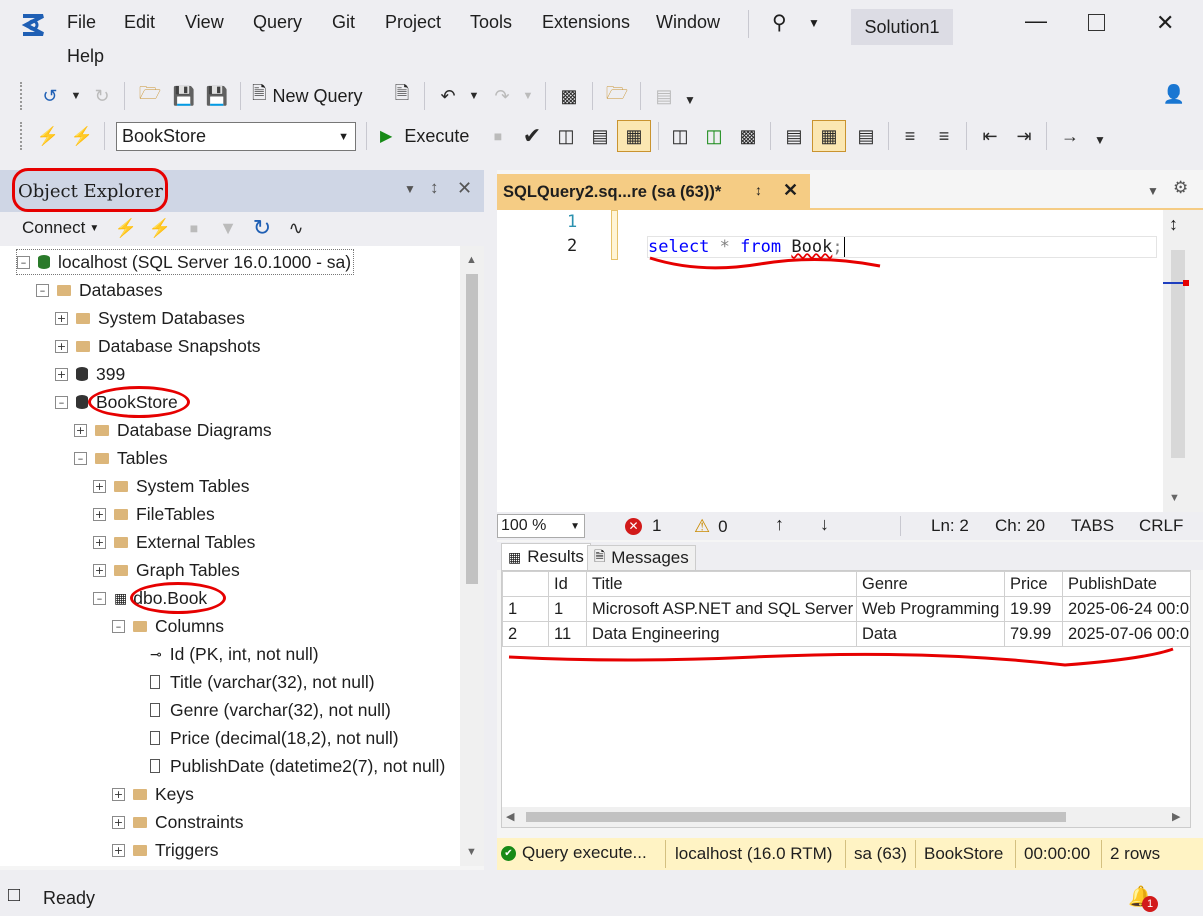 The height and width of the screenshot is (916, 1203). I want to click on scroll-down-icon: ▼, so click(1174, 498).